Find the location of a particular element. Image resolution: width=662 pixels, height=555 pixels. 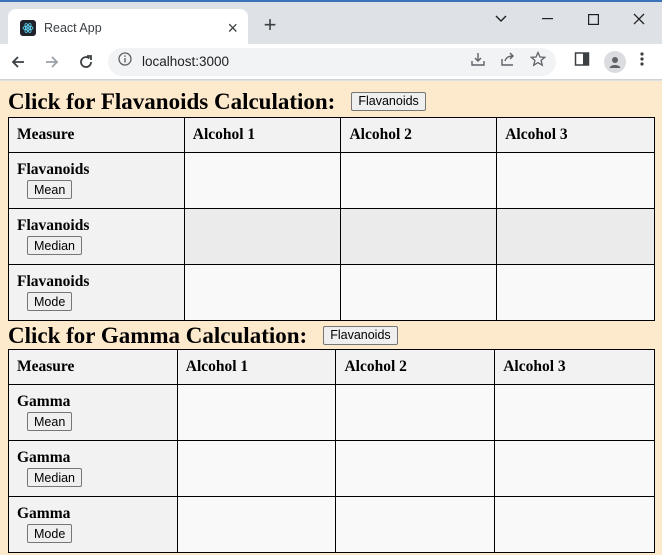

table-row: Gamma Mode is located at coordinates (331, 524).